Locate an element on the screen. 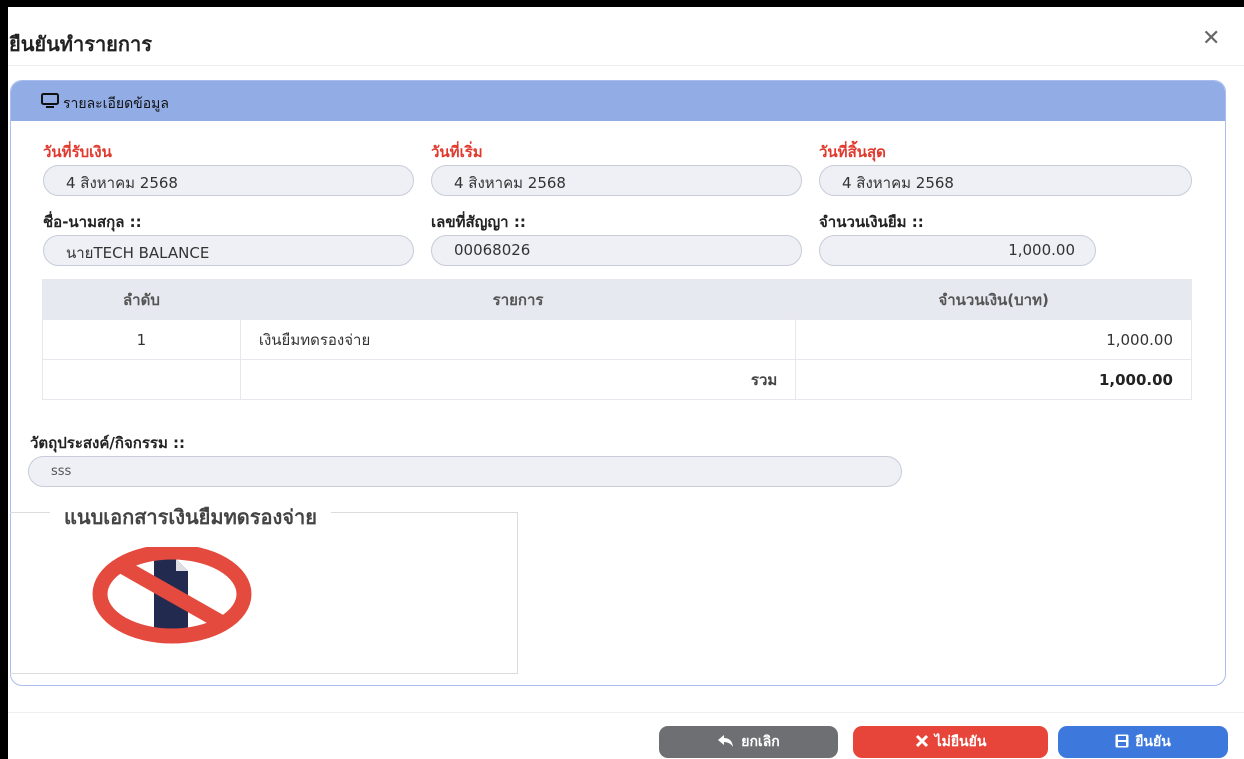 The height and width of the screenshot is (759, 1244). name-label: ชื่อ-นามสกุล :: is located at coordinates (92, 222).